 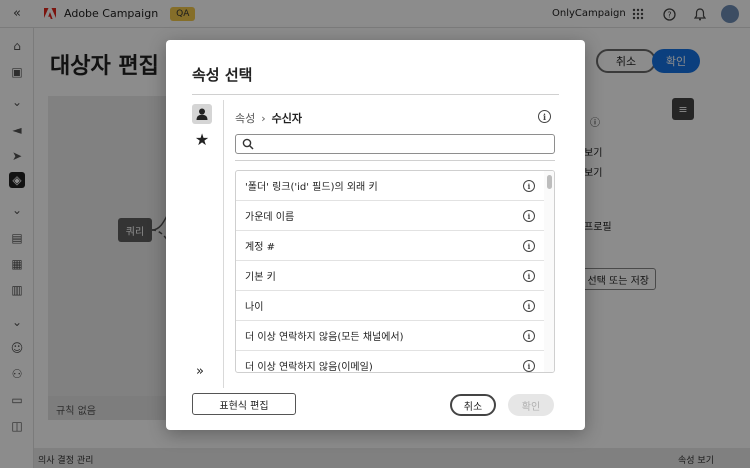 What do you see at coordinates (254, 307) in the screenshot?
I see `list-item-label: 나이` at bounding box center [254, 307].